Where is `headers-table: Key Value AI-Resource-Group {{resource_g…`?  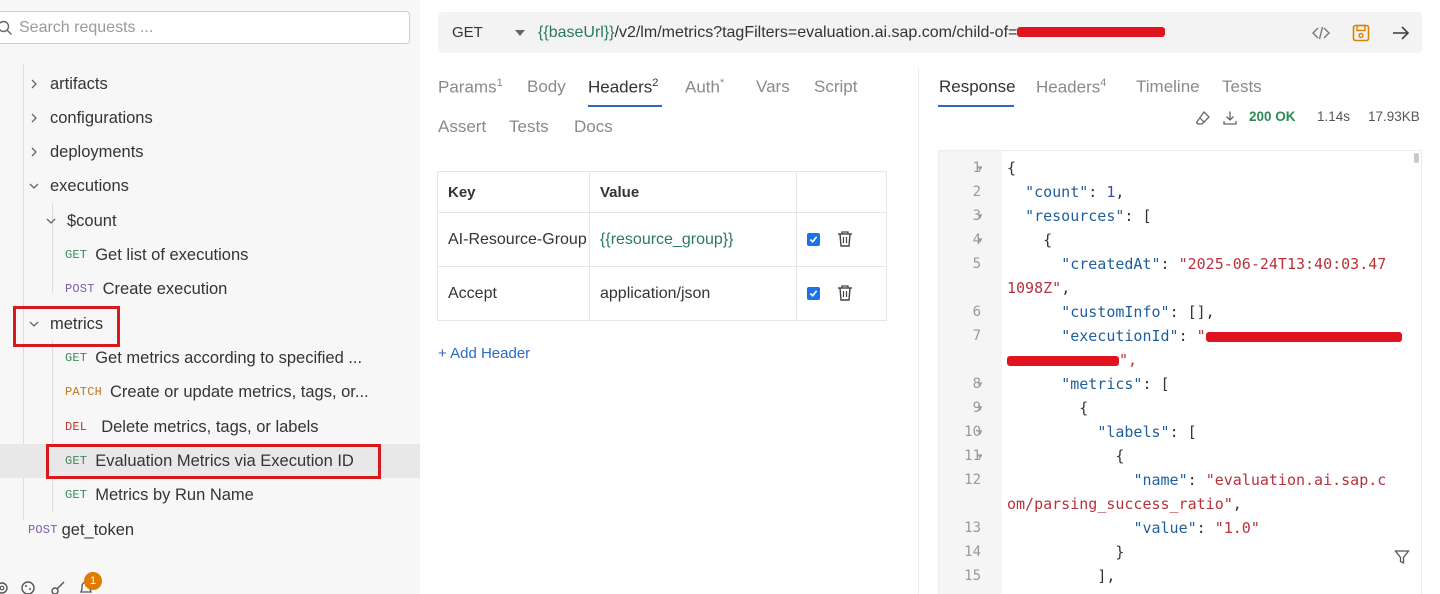
headers-table: Key Value AI-Resource-Group {{resource_g… is located at coordinates (662, 246).